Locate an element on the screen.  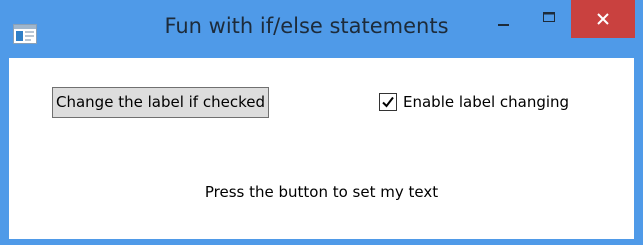
close-button is located at coordinates (603, 19).